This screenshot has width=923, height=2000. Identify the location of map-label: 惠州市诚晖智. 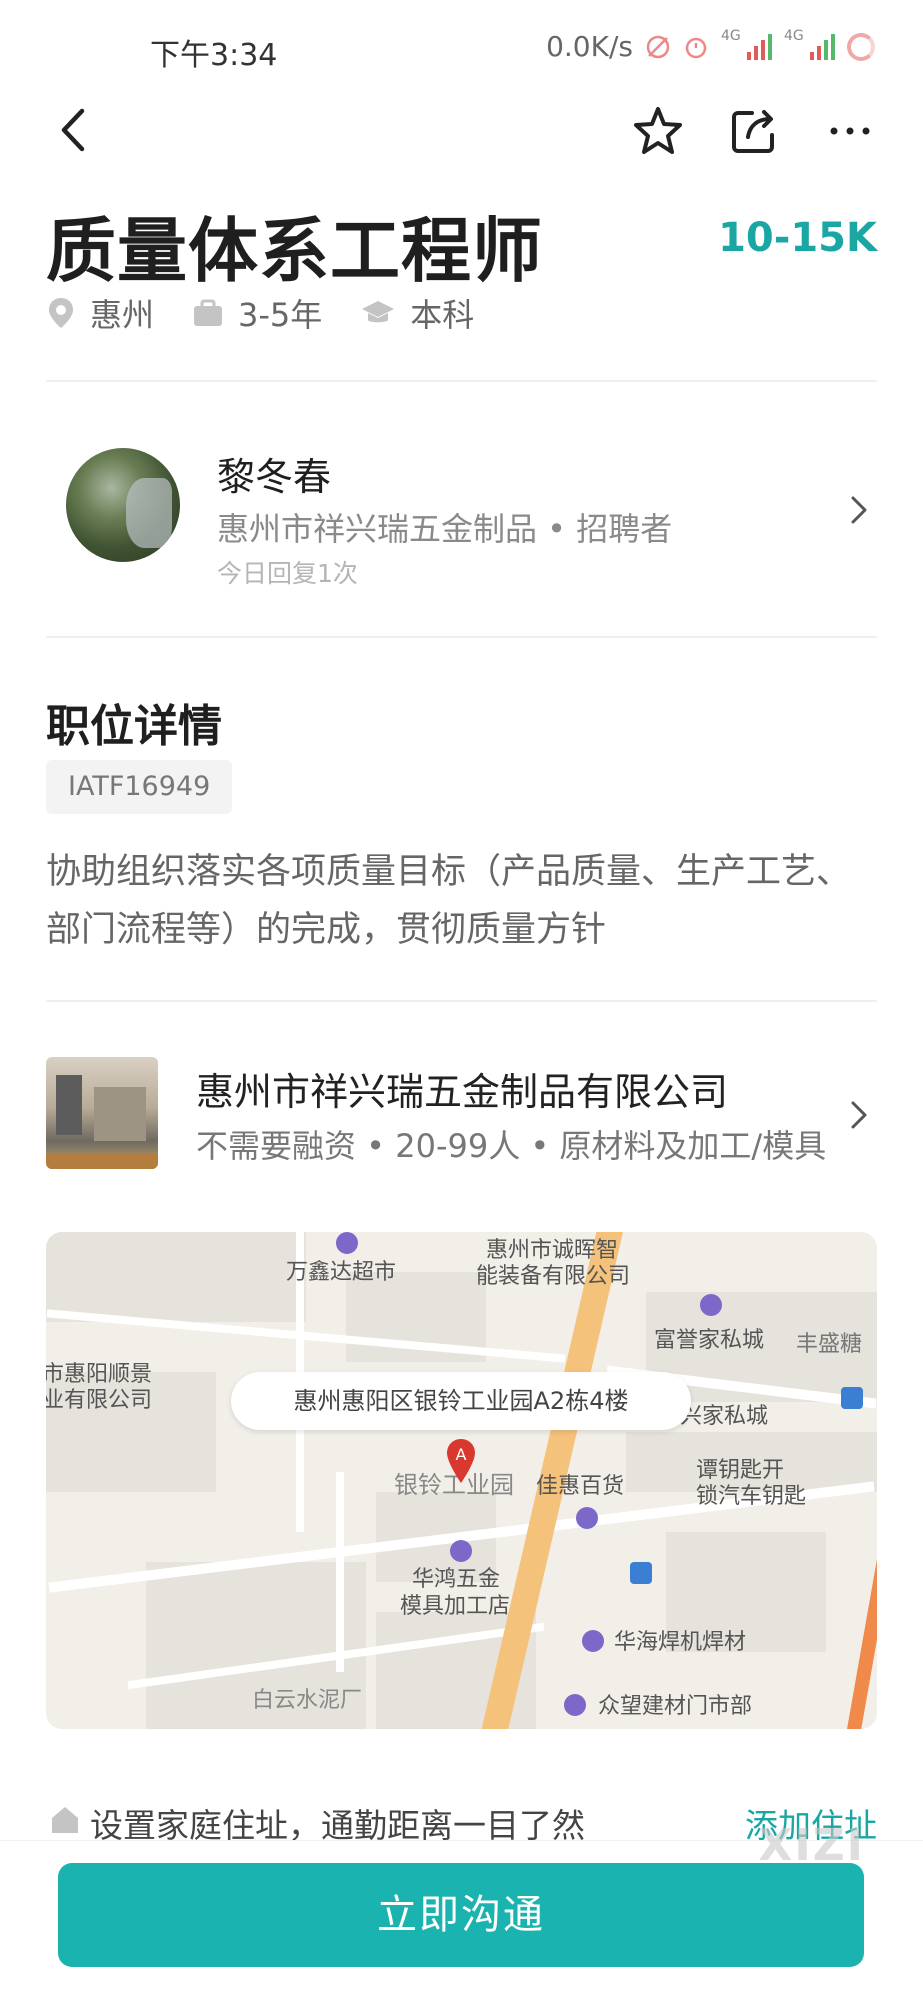
(552, 1250).